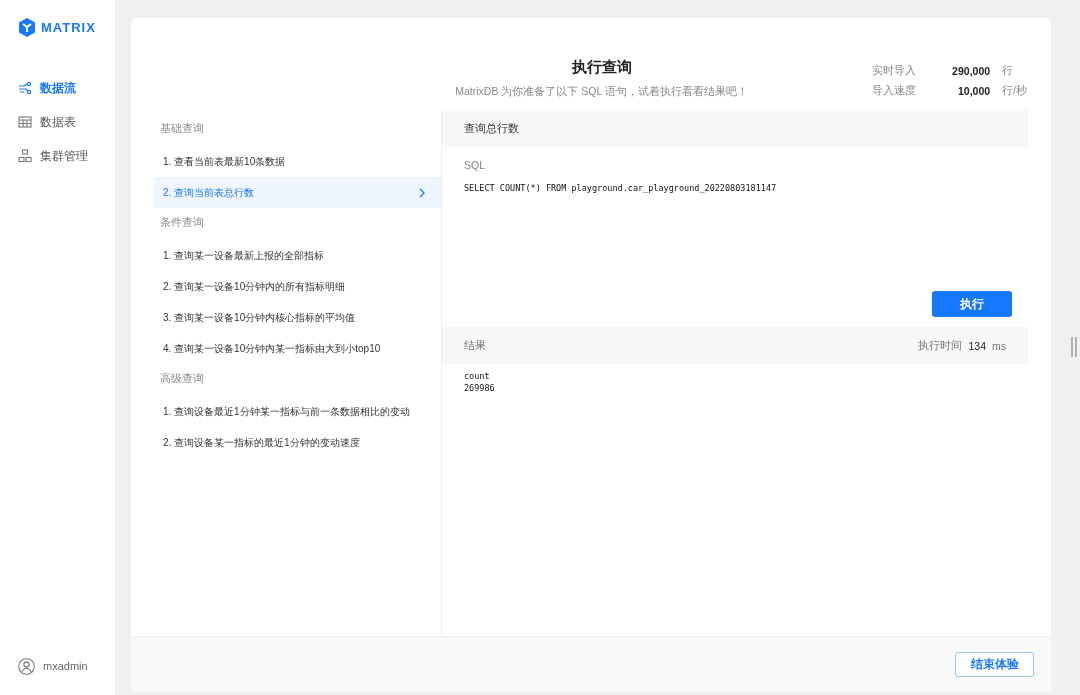 This screenshot has width=1080, height=695. I want to click on group-title: 条件查询, so click(182, 222).